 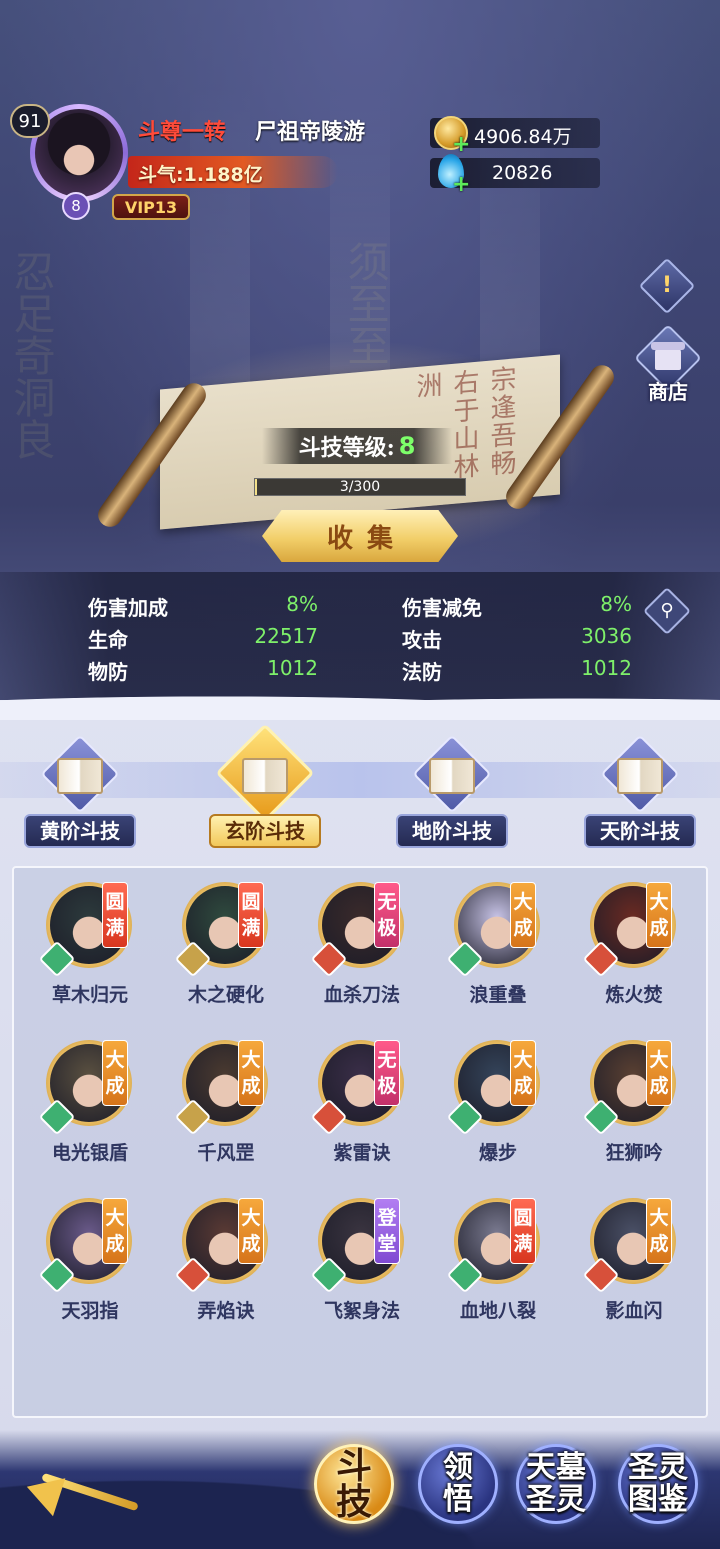 I want to click on skill-card: 圆满血地八裂, so click(x=495, y=1259).